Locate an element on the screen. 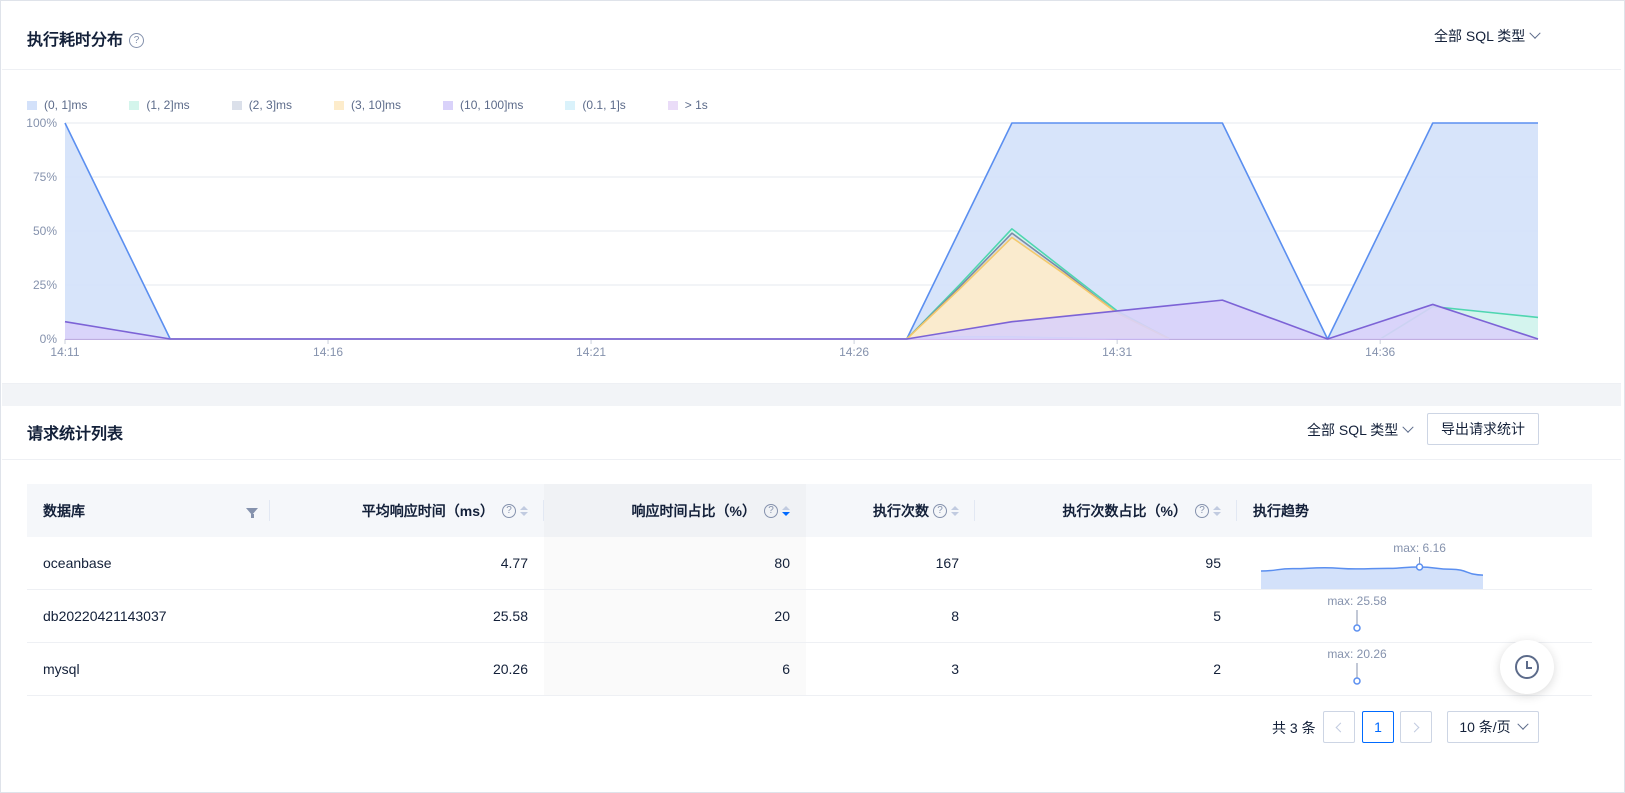 This screenshot has width=1625, height=793. sparkline-max-label: max: 25.58 is located at coordinates (1357, 601).